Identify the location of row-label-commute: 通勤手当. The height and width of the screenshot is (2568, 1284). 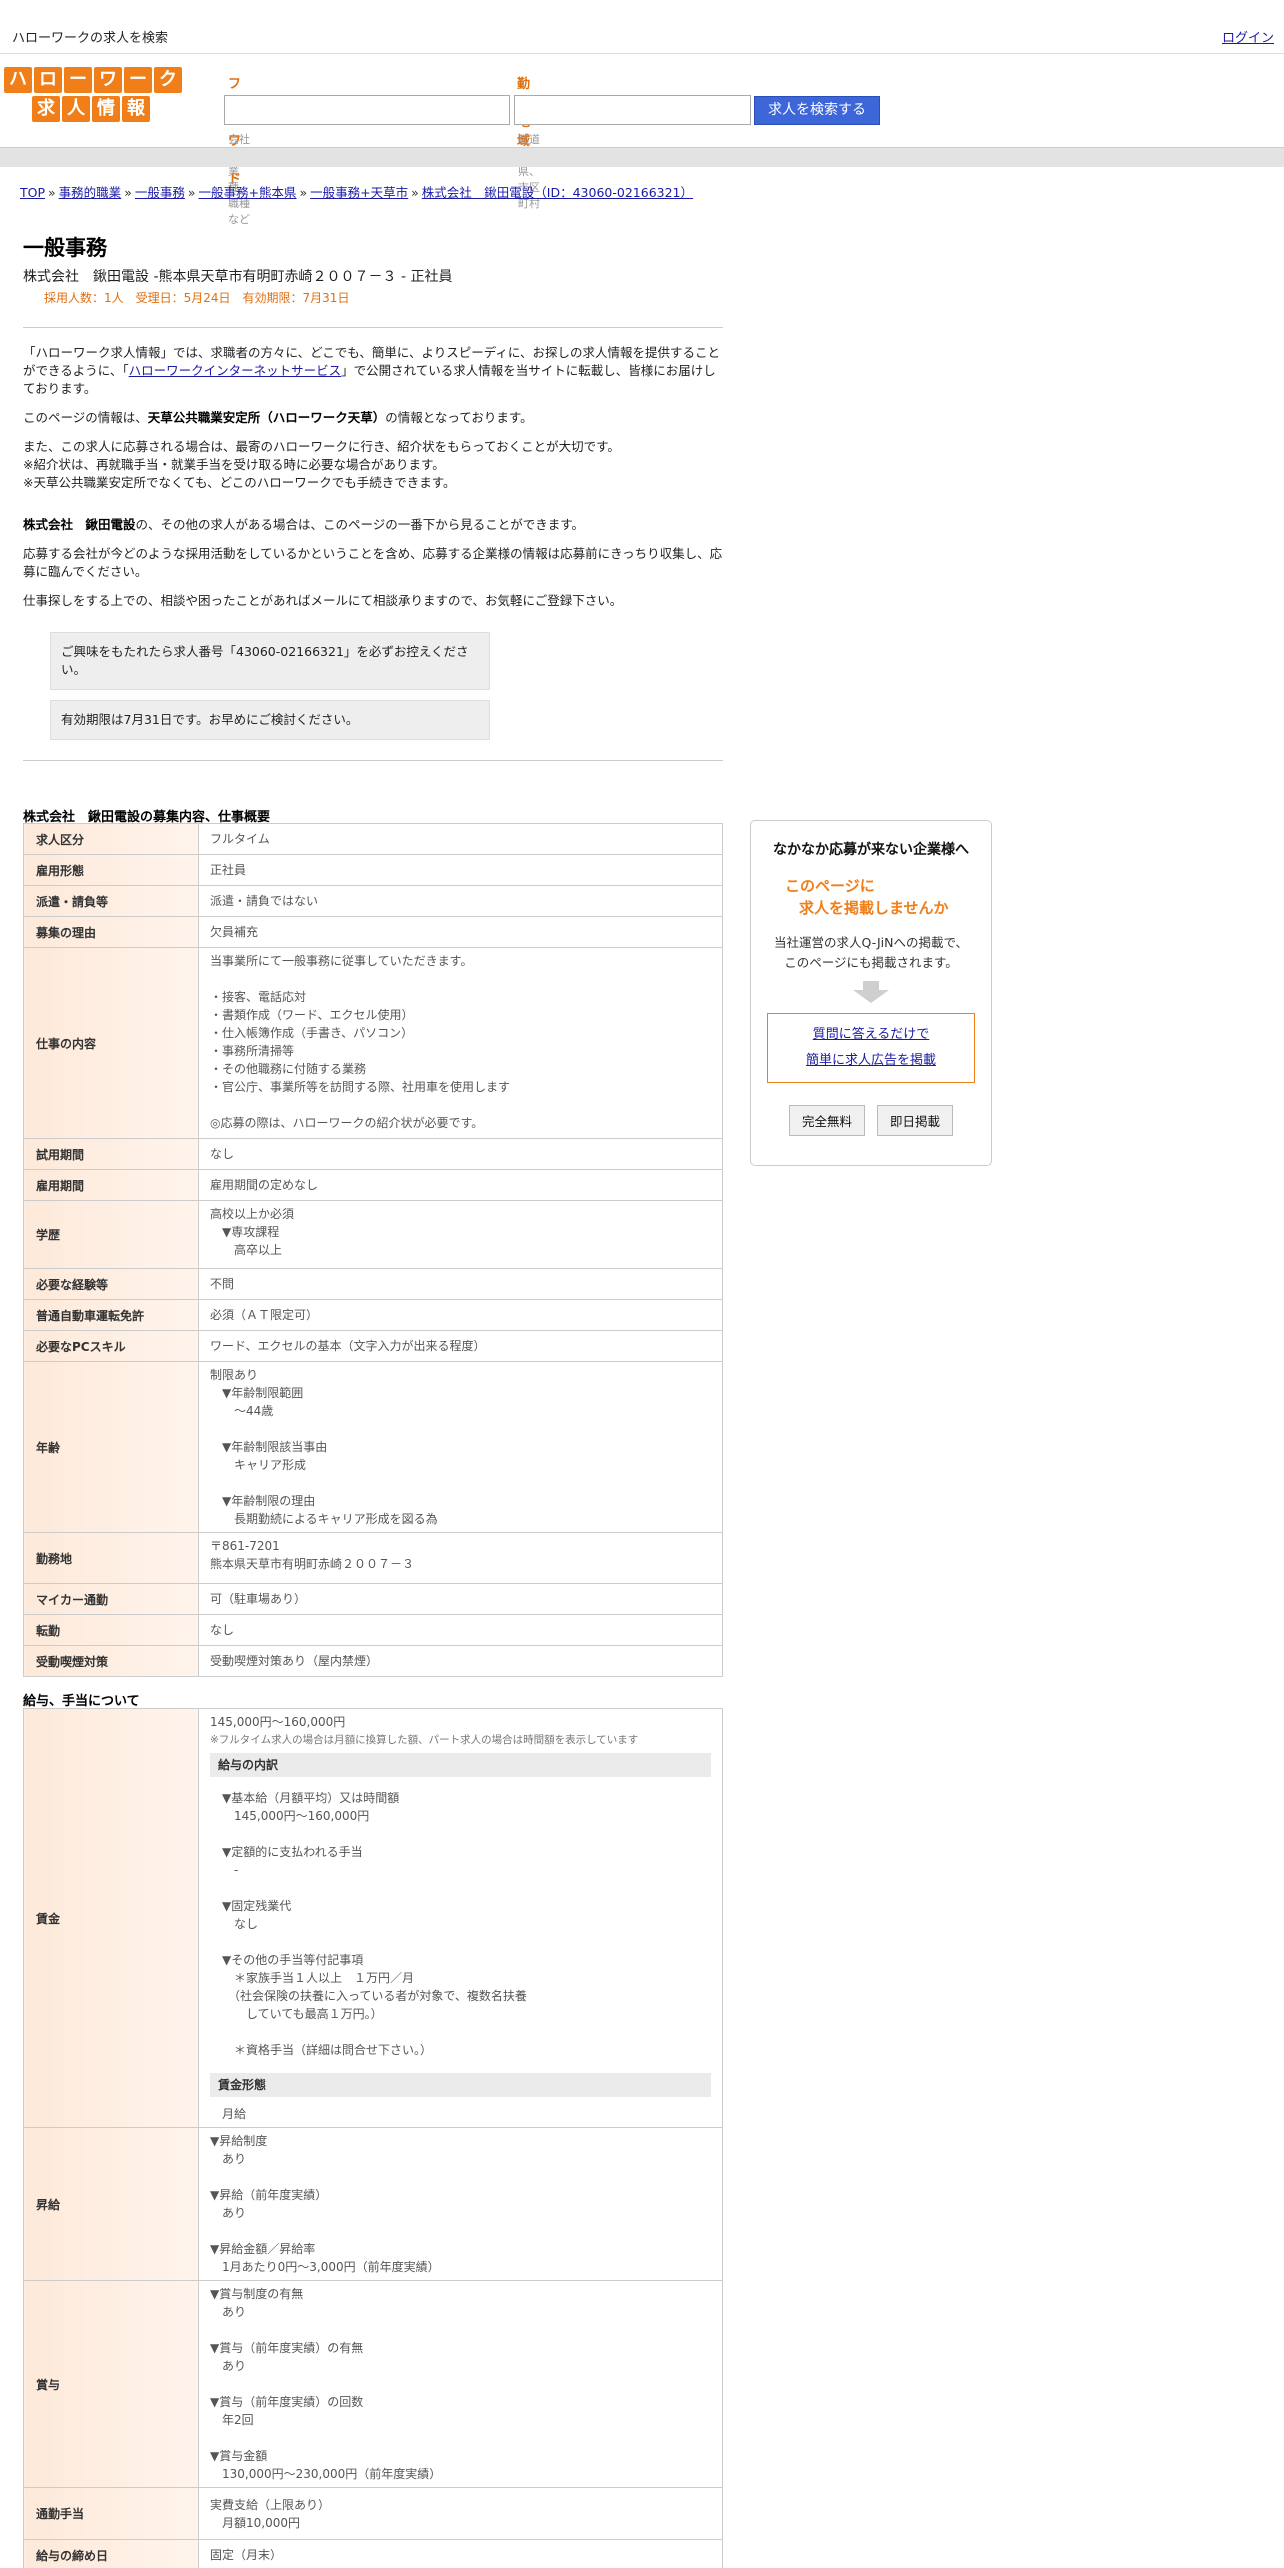
(111, 2513).